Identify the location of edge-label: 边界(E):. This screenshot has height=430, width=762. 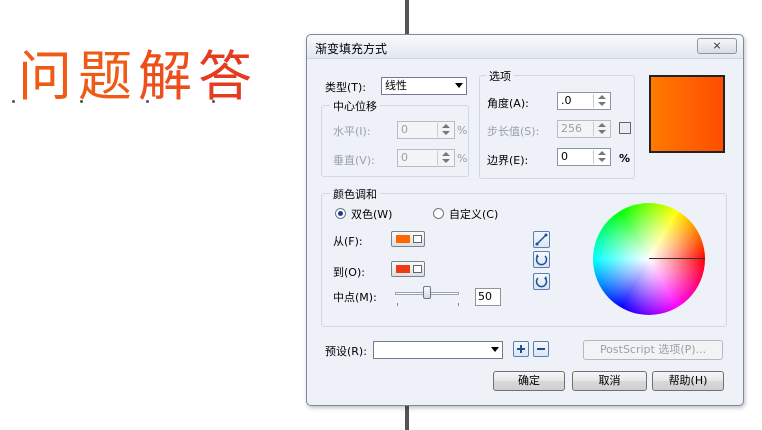
(508, 160).